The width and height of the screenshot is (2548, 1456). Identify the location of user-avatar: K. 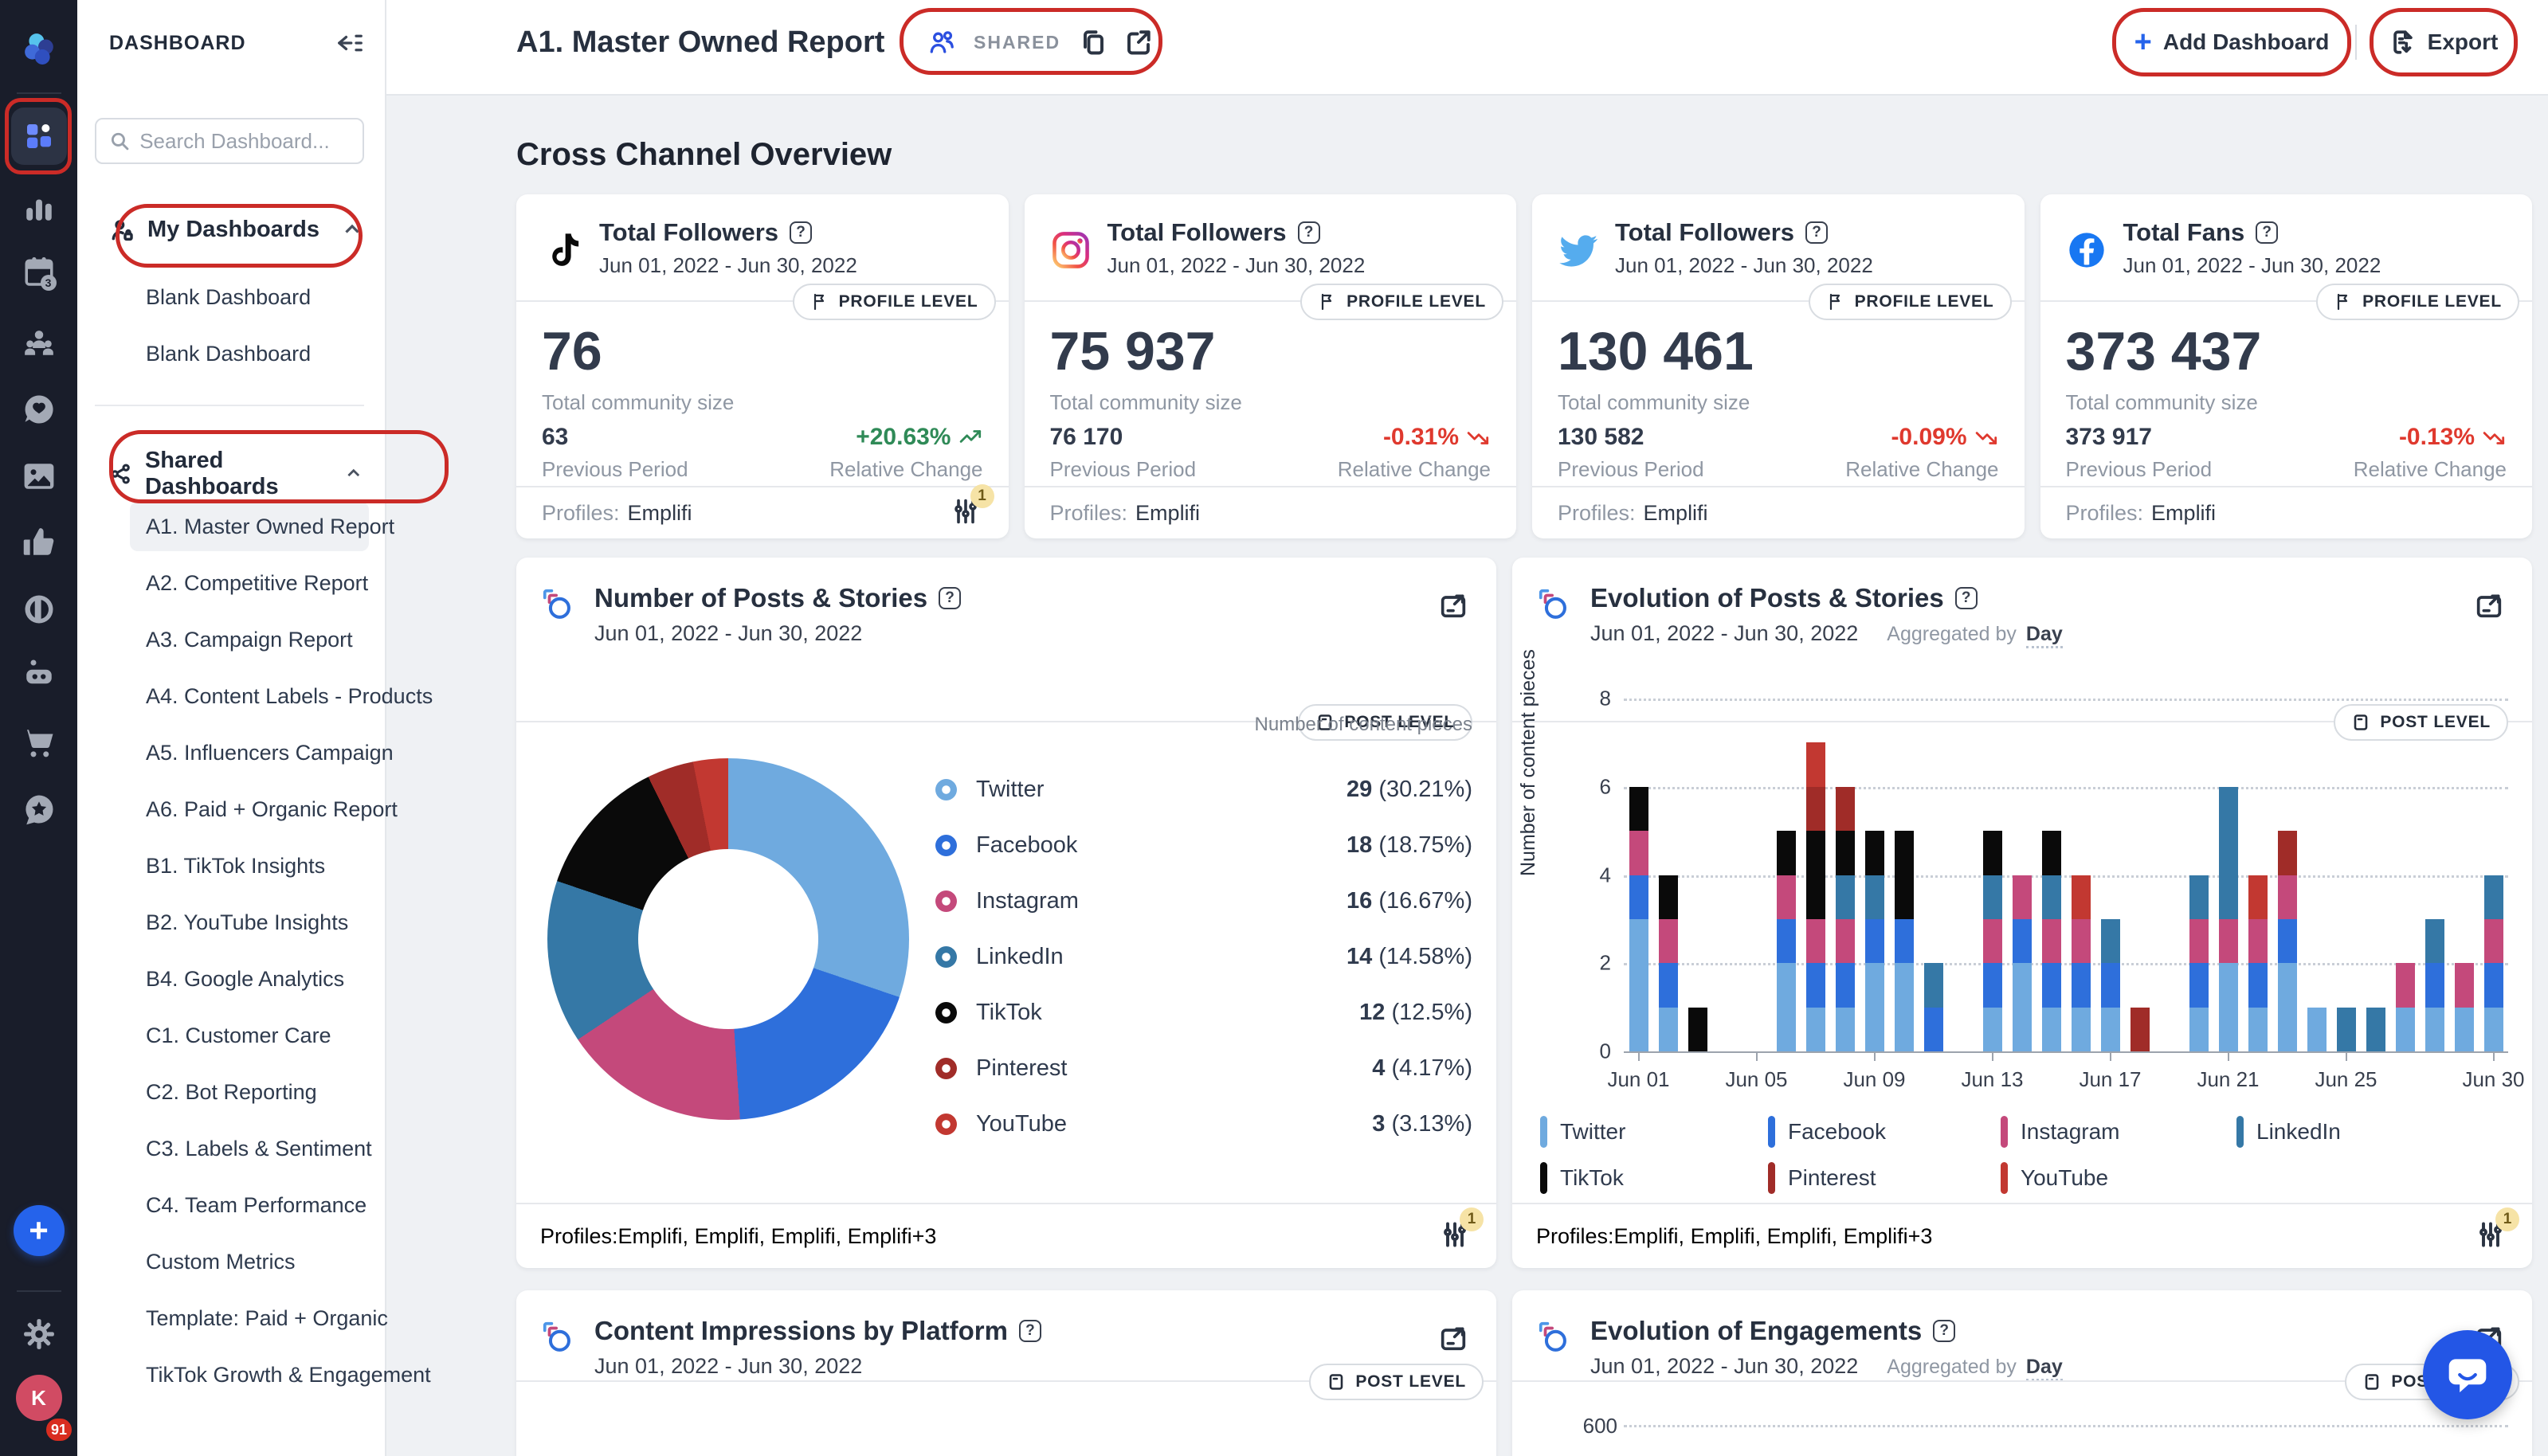
(38, 1398).